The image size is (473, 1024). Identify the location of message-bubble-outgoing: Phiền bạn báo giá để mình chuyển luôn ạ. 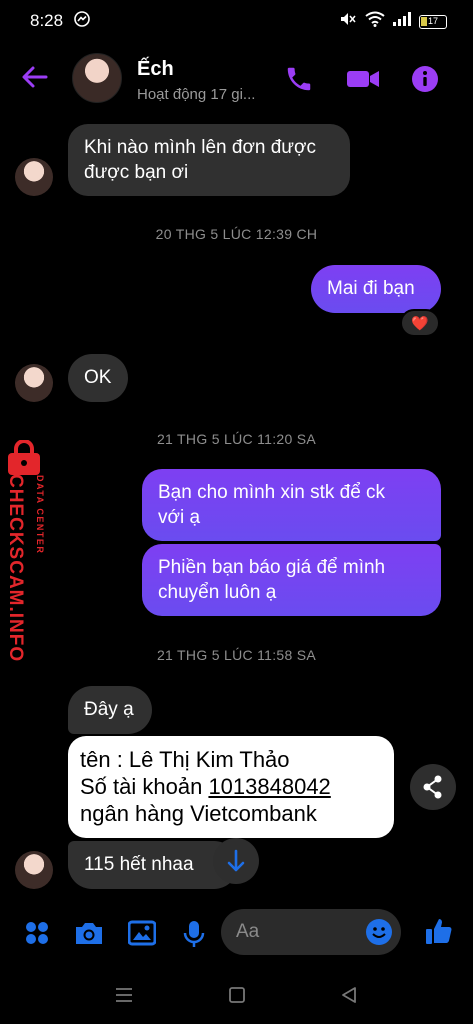
(291, 580).